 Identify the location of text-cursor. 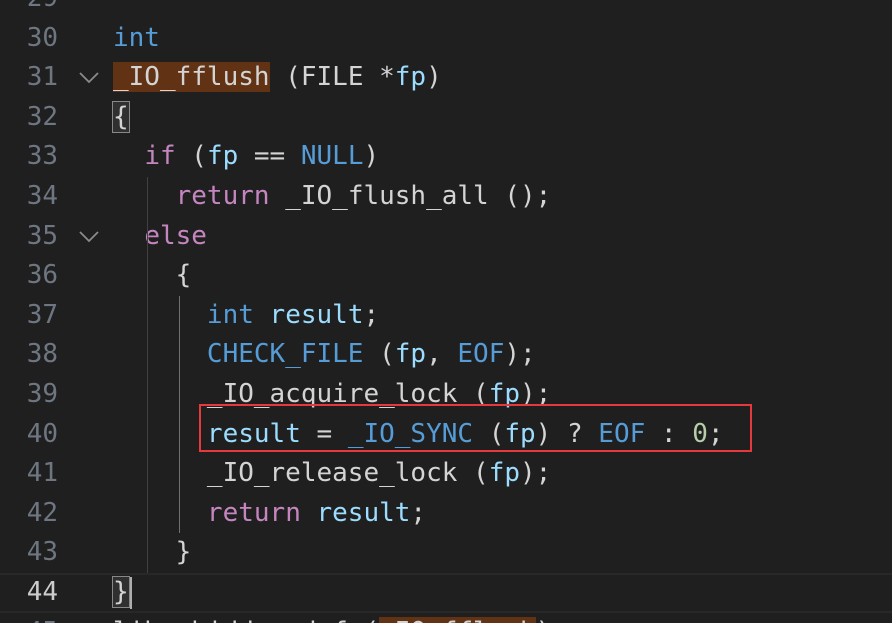
(131, 593).